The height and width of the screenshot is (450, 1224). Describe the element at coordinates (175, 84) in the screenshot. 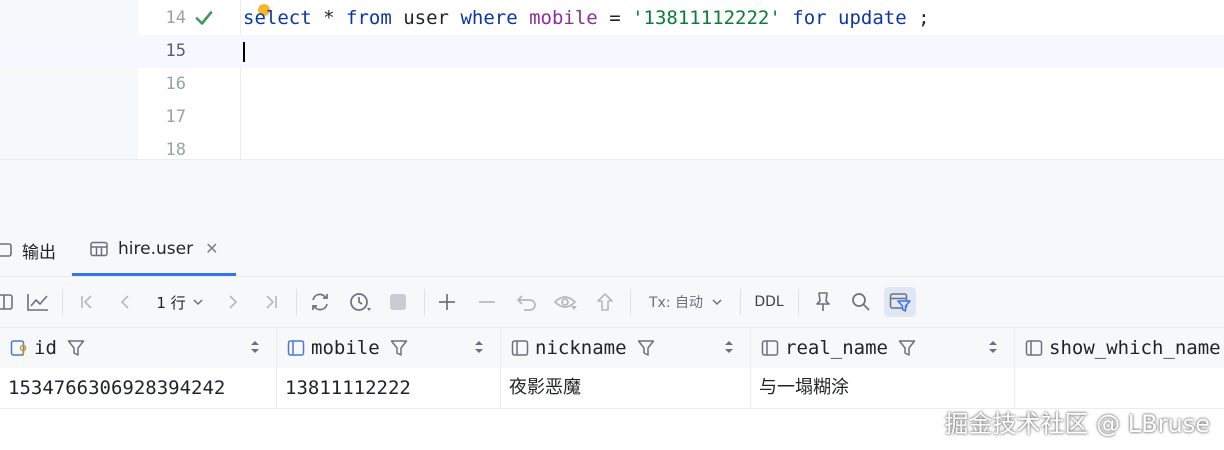

I see `line-number: 16` at that location.